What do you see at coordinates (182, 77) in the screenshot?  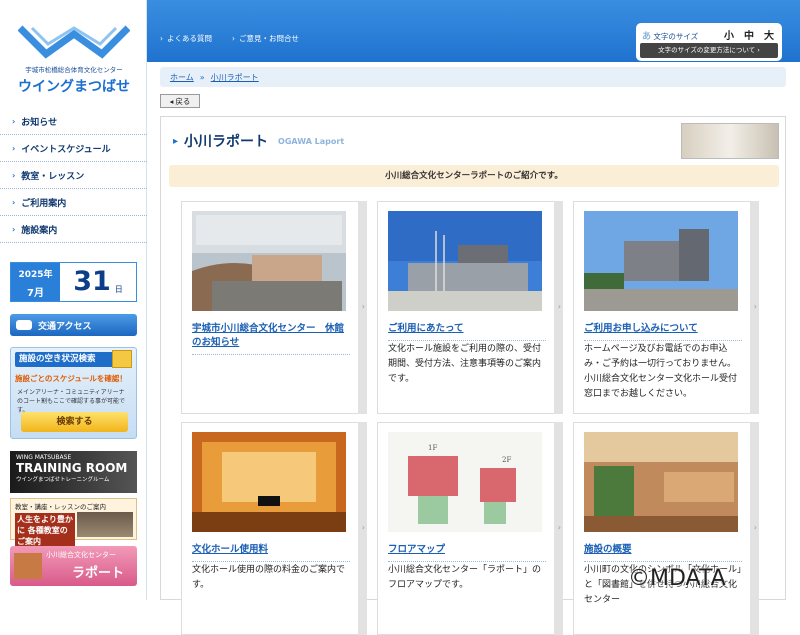 I see `breadcrumb-home: ホーム` at bounding box center [182, 77].